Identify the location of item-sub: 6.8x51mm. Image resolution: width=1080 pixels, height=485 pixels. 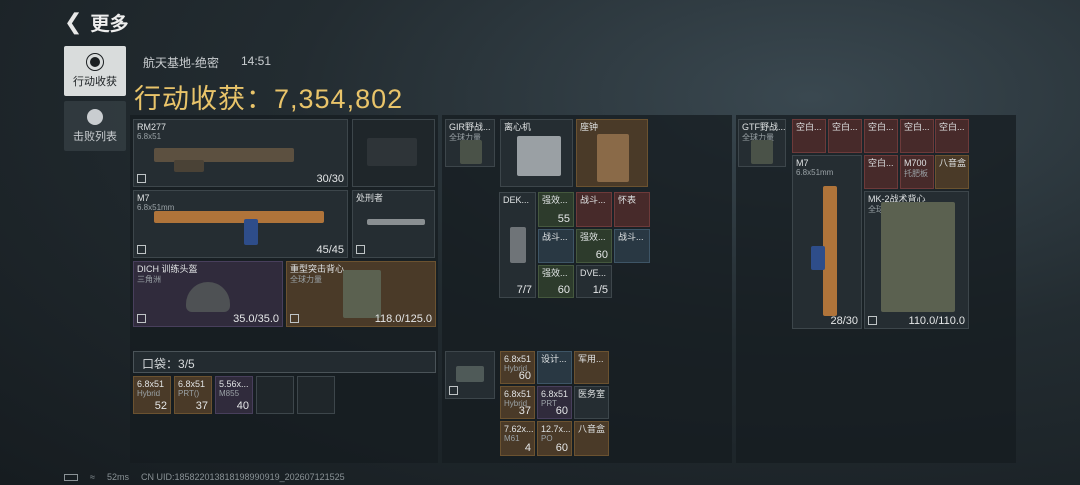
(815, 172).